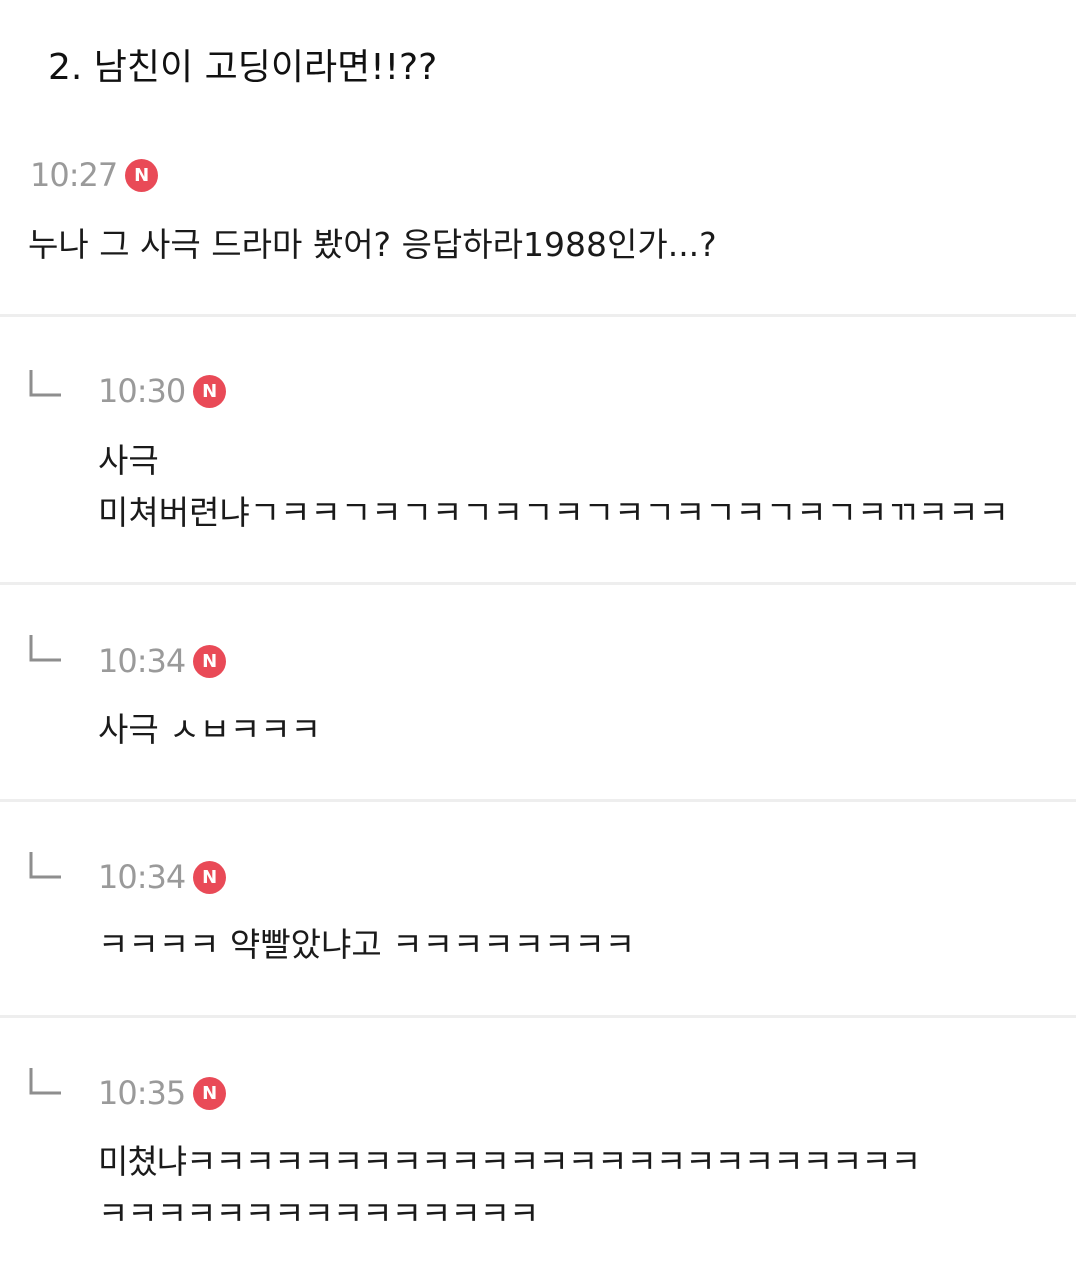  Describe the element at coordinates (128, 460) in the screenshot. I see `comment-text: 사극` at that location.